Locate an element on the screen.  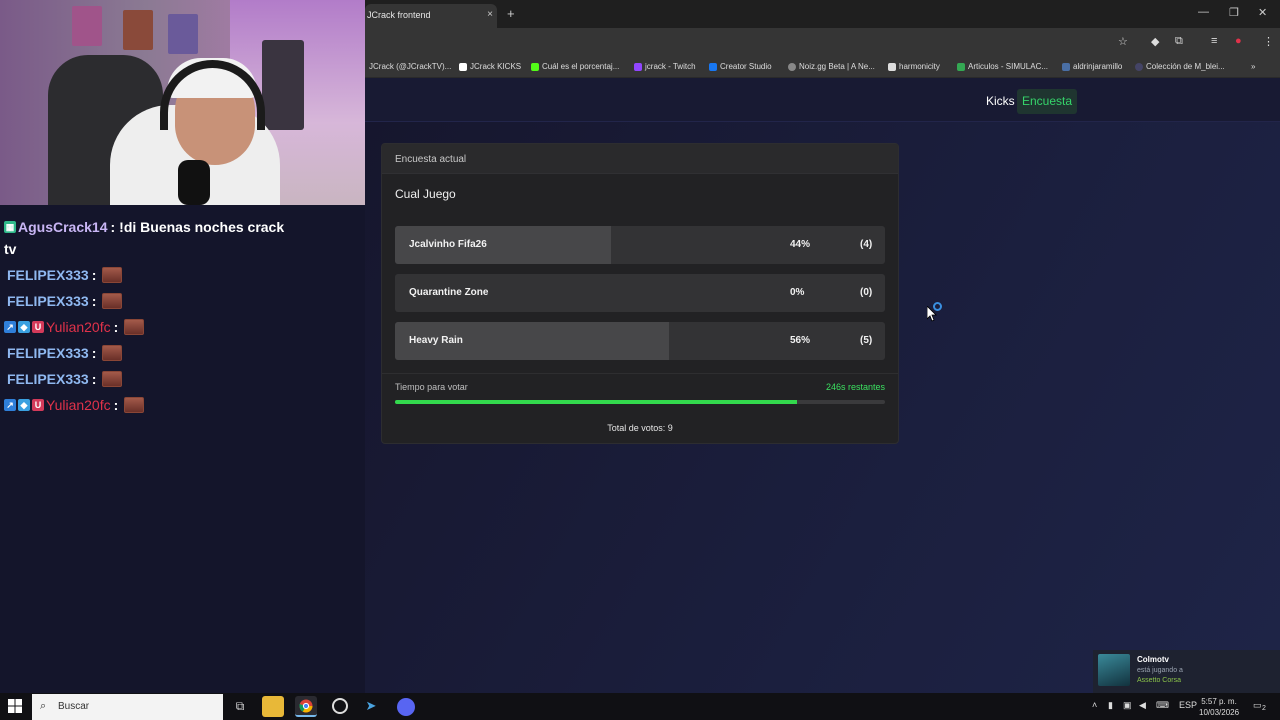
discord-icon is located at coordinates (406, 707).